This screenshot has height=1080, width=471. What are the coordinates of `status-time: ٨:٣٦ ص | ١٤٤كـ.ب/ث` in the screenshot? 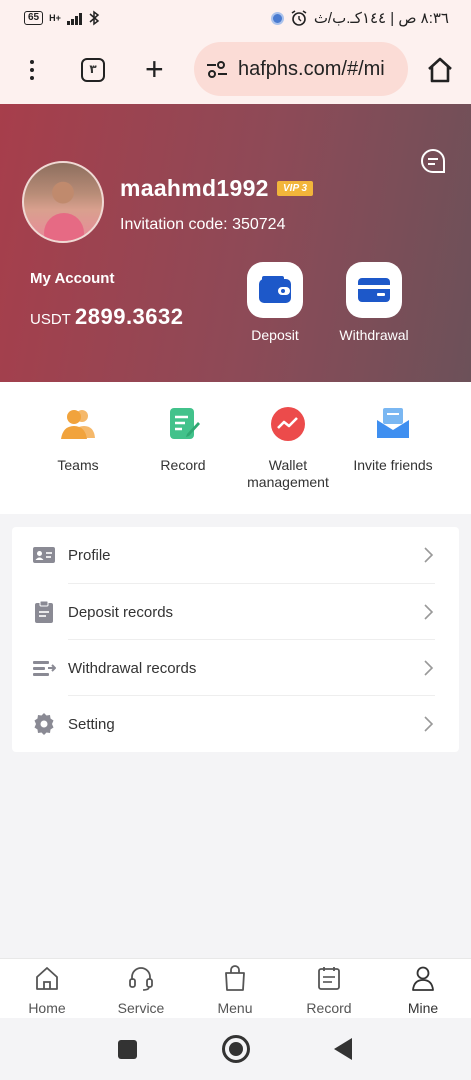 It's located at (381, 18).